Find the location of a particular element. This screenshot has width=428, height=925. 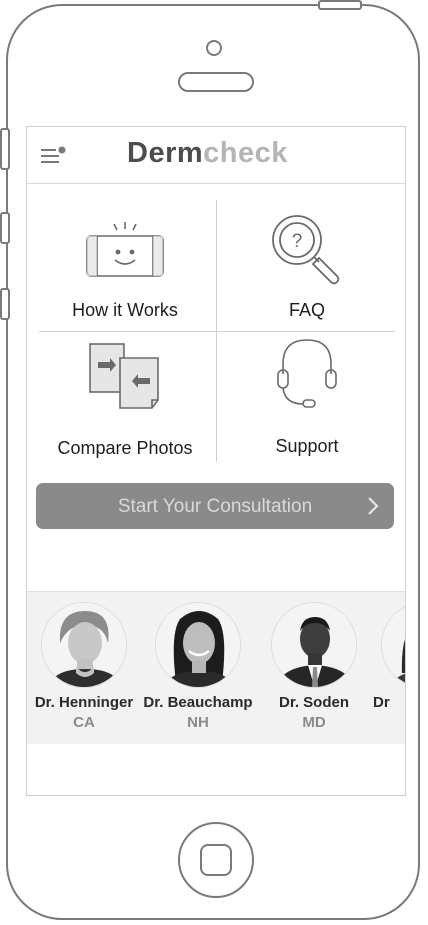

dermcheck-logo: Dermcheck is located at coordinates (207, 153).